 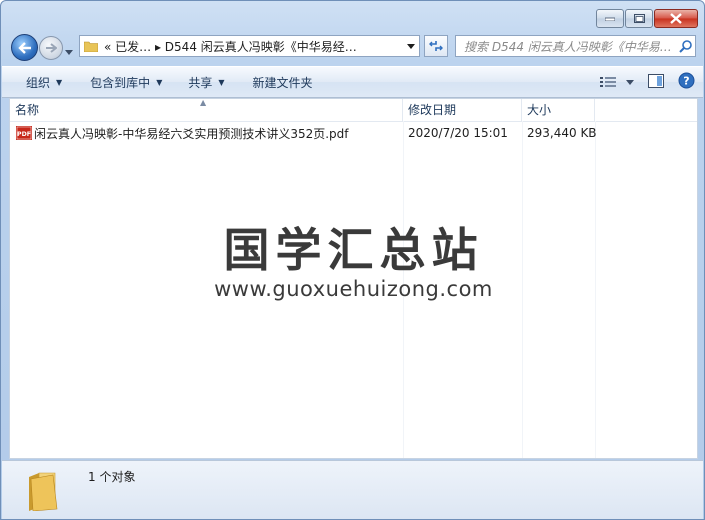 I want to click on help-icon: ?, so click(x=686, y=80).